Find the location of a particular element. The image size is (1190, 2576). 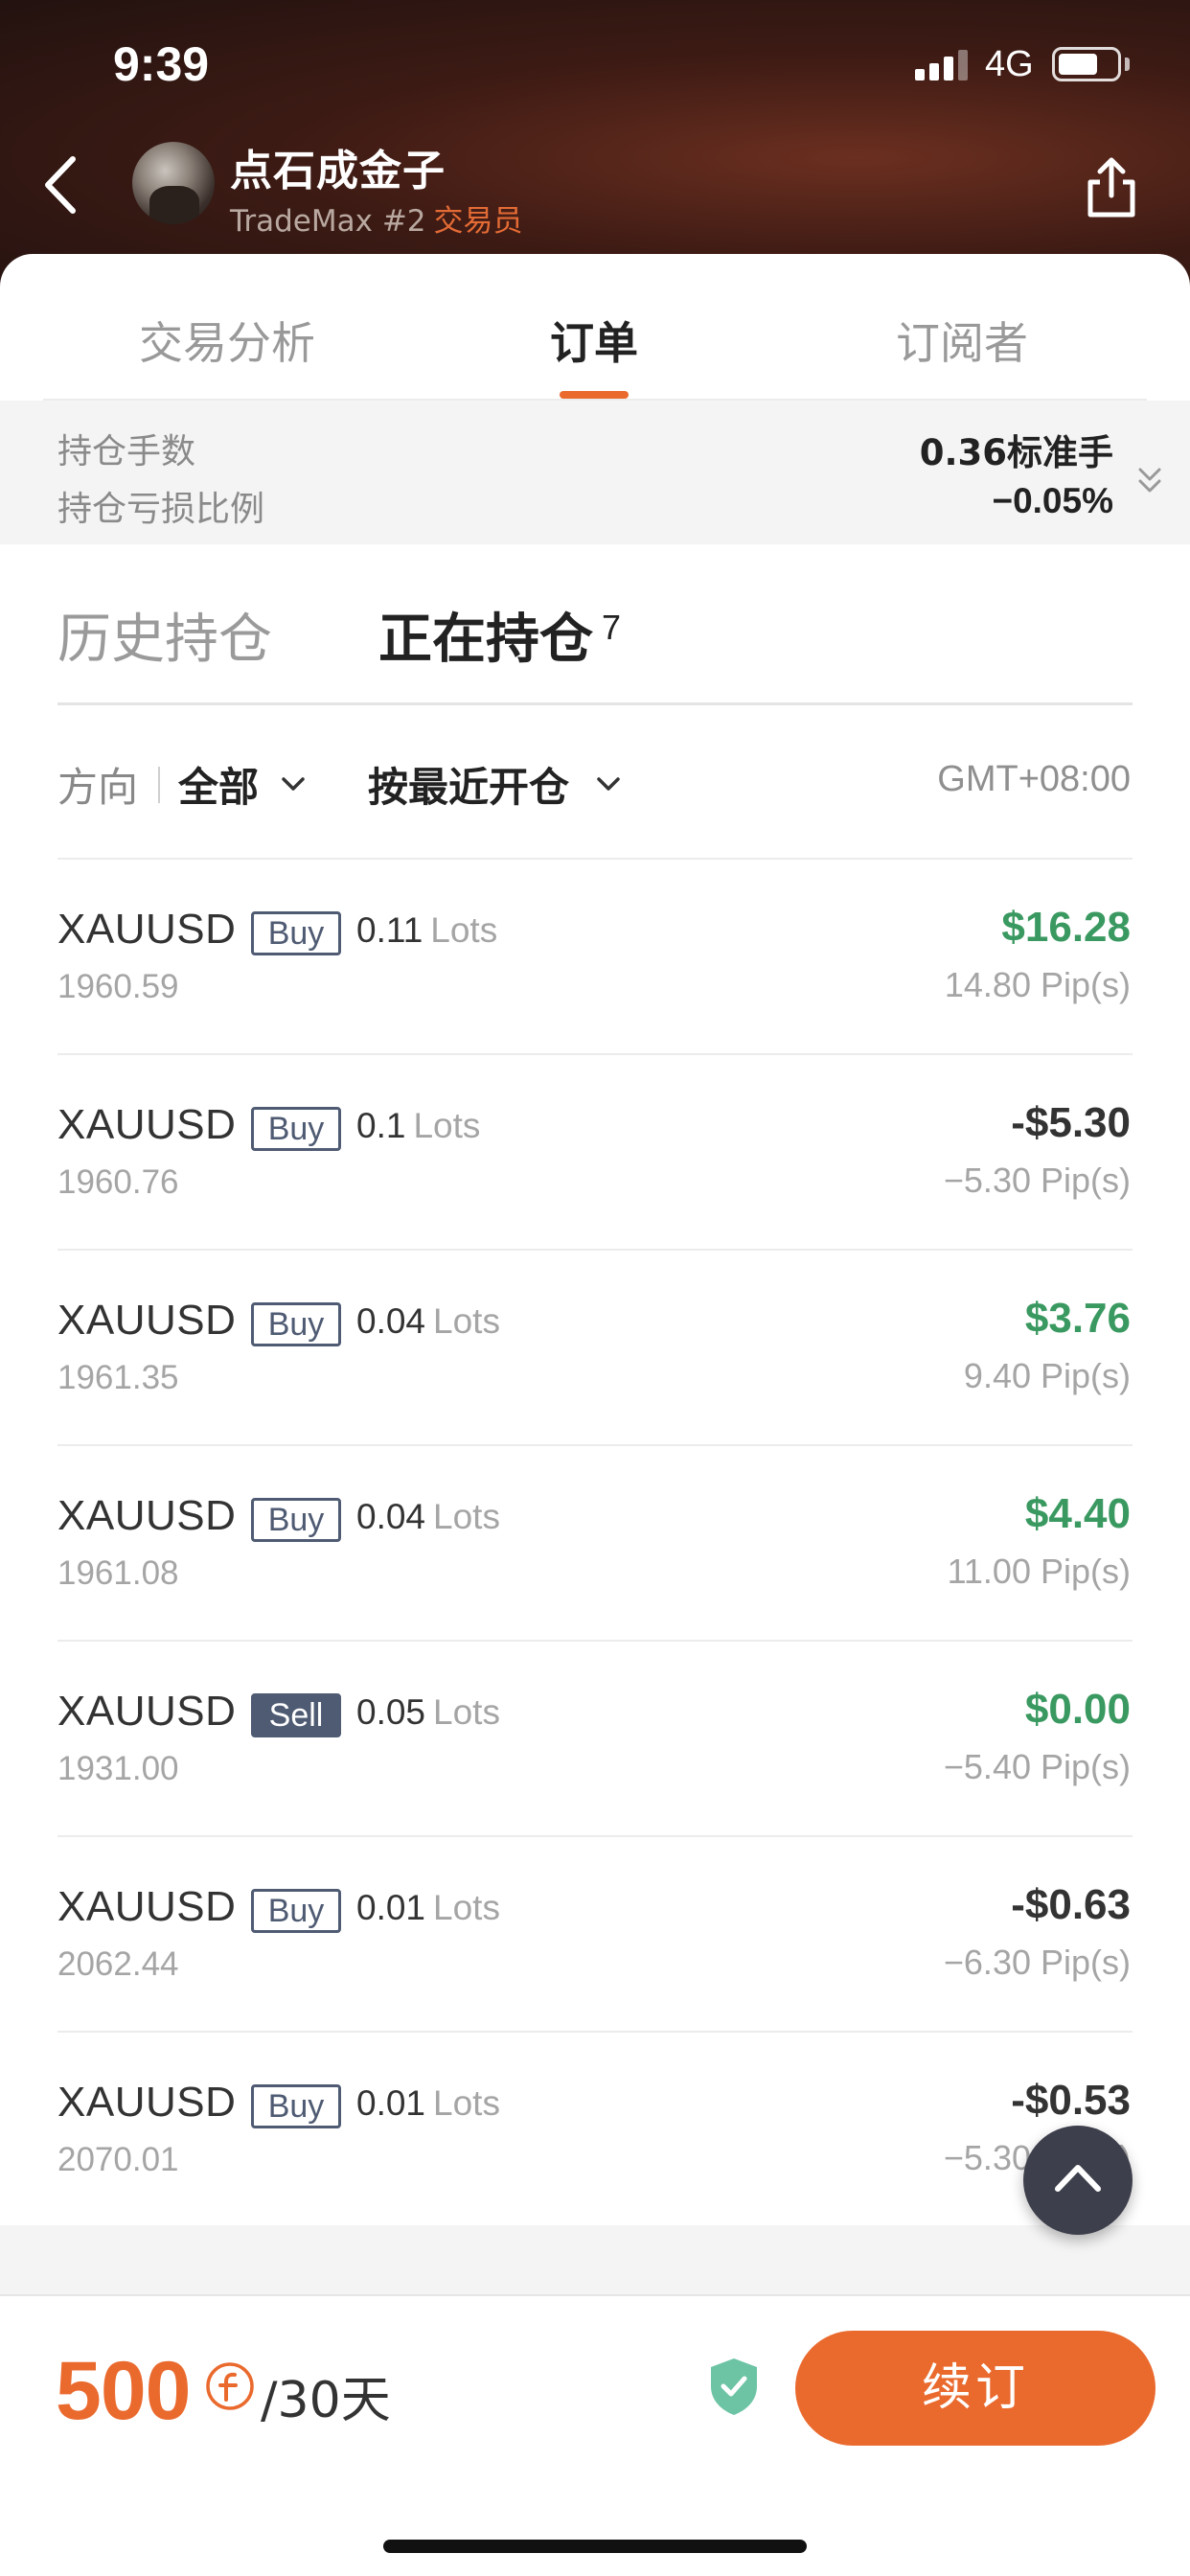

order-profit: -$5.30 is located at coordinates (1071, 1122).